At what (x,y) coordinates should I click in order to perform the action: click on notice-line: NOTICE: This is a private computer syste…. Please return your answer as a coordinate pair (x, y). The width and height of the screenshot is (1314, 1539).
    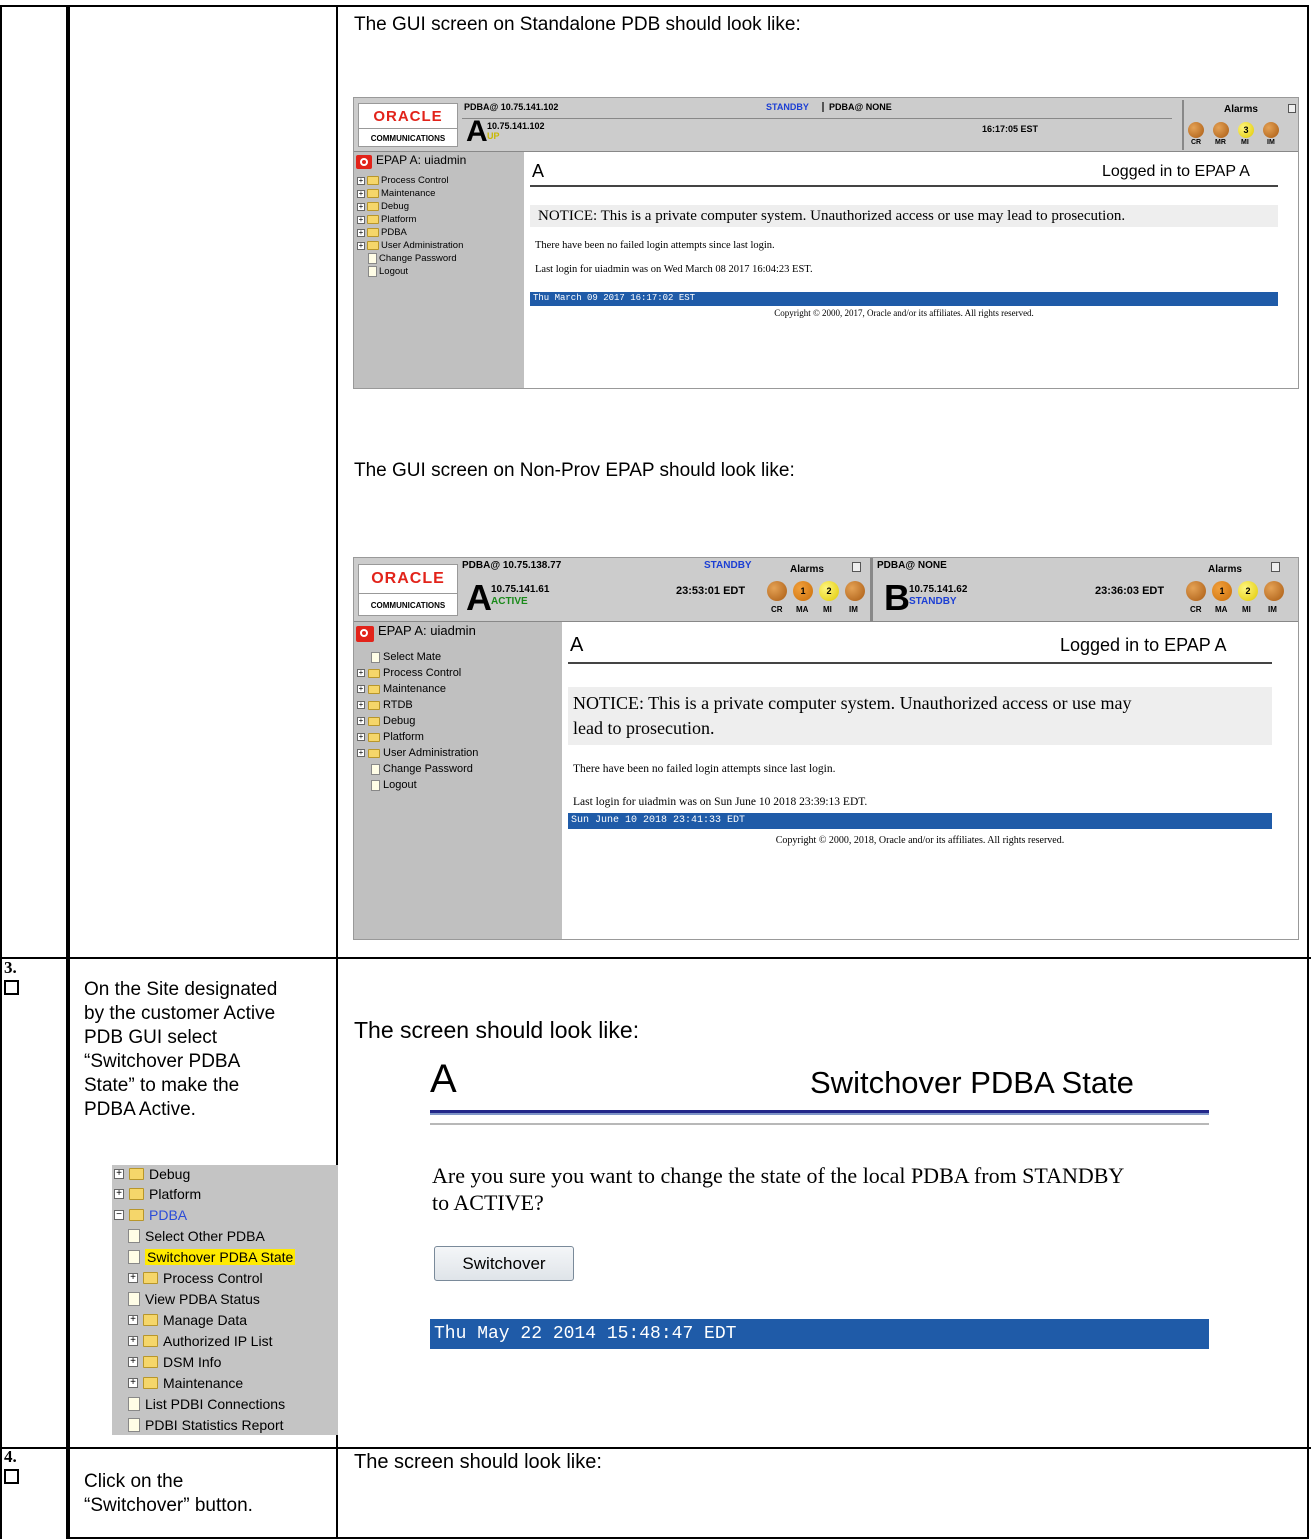
    Looking at the image, I should click on (852, 703).